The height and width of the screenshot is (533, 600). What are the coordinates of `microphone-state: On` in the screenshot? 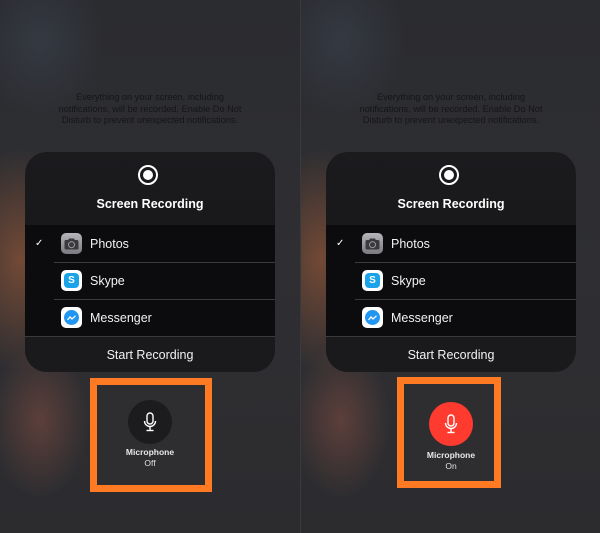 It's located at (451, 466).